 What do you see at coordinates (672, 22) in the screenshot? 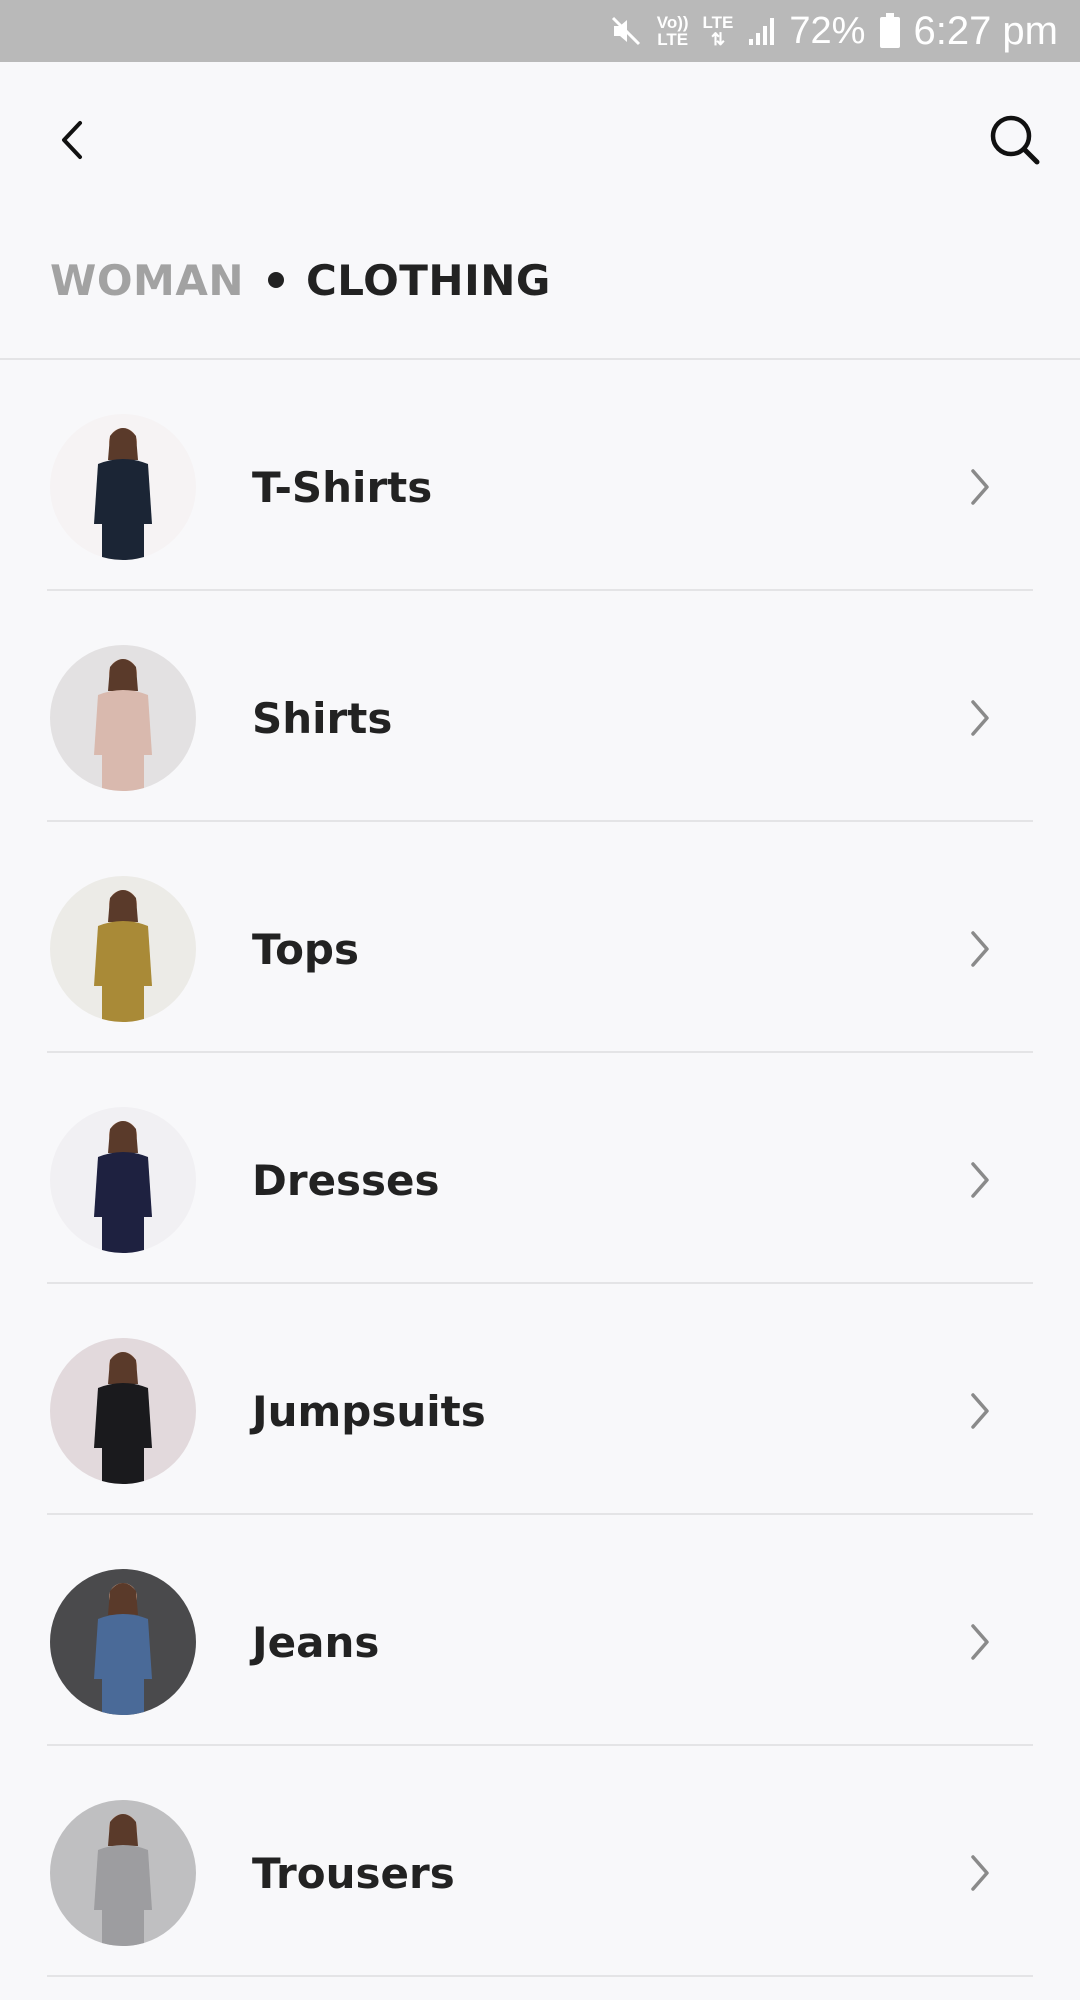
I see `volte-top-label: Vo))` at bounding box center [672, 22].